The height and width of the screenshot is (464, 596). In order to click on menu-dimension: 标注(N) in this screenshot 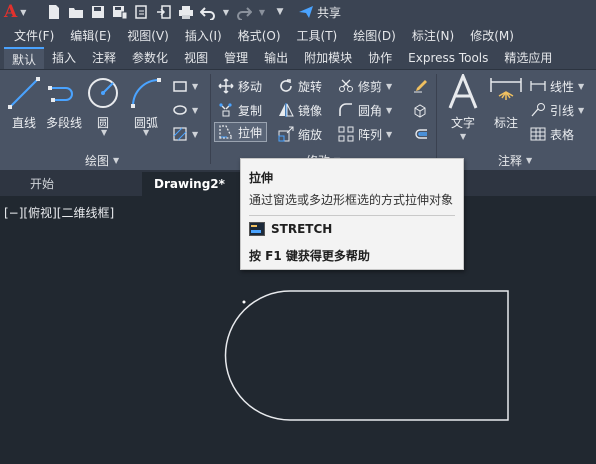, I will do `click(433, 35)`.